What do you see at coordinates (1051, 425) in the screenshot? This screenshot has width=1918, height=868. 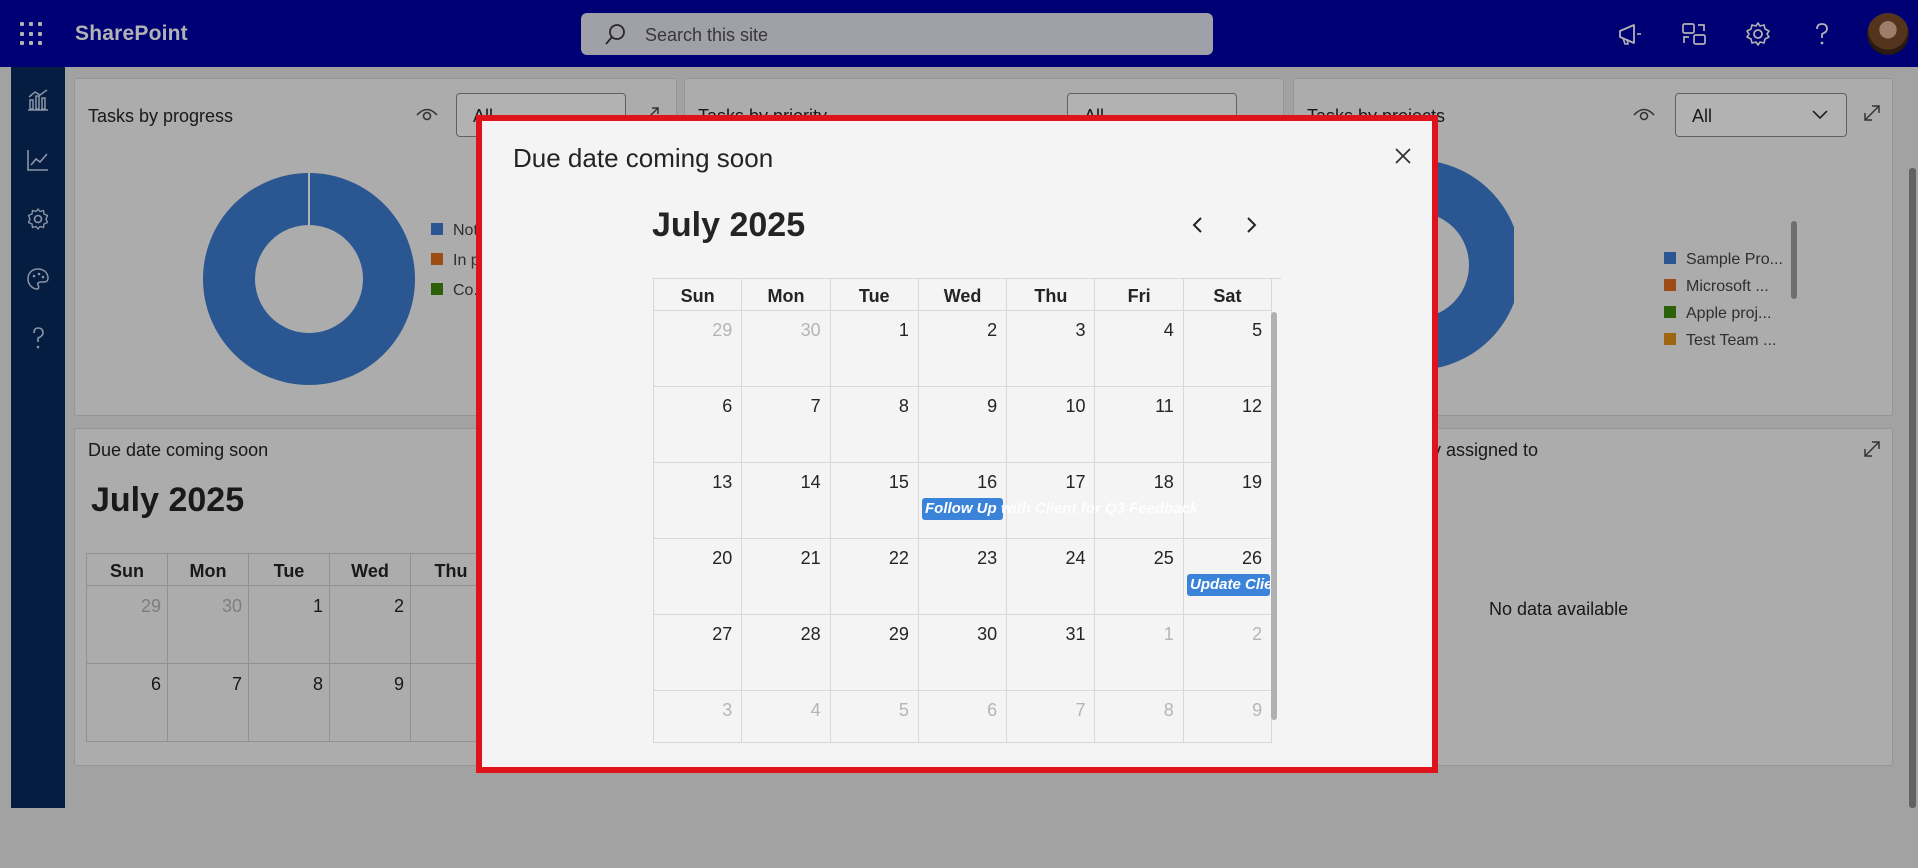 I see `calendar-day-cell: 10` at bounding box center [1051, 425].